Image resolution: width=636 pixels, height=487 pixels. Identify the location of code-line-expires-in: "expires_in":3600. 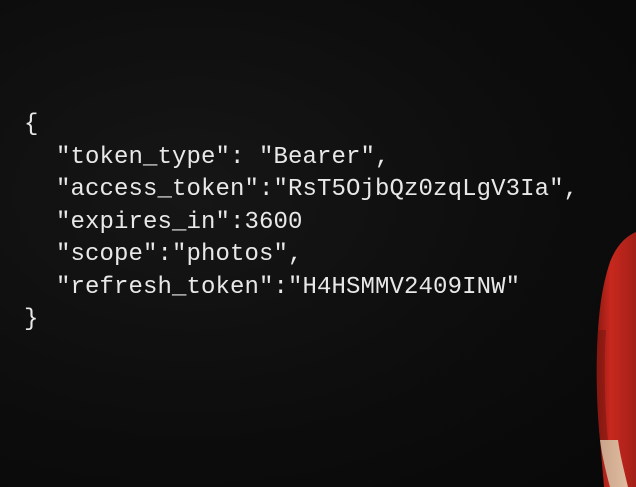
(301, 223).